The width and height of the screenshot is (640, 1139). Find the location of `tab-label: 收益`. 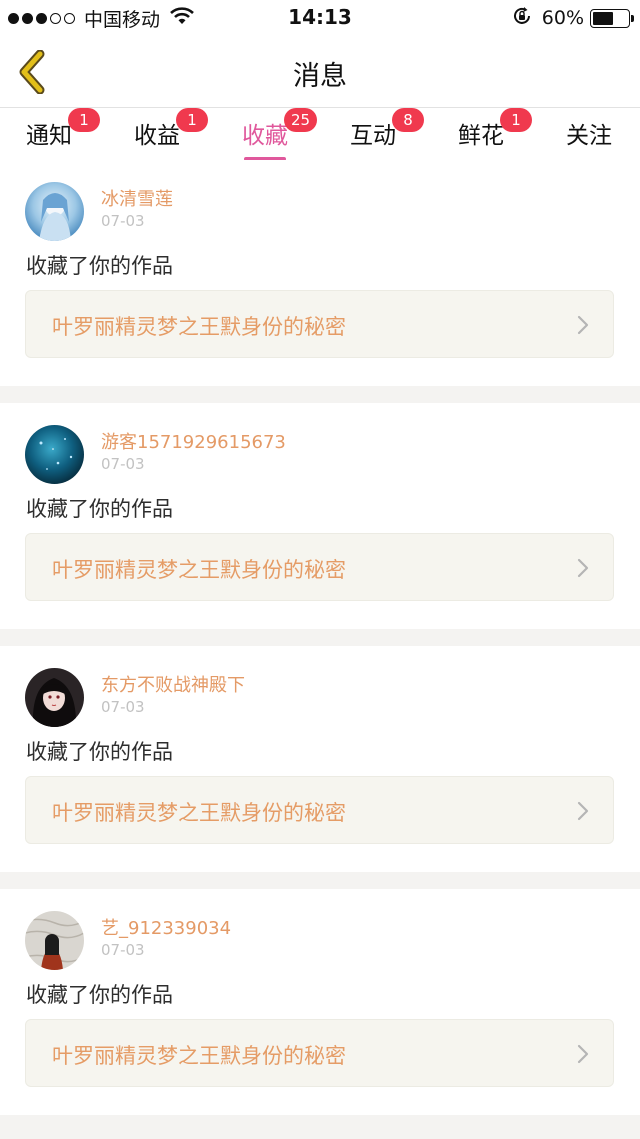

tab-label: 收益 is located at coordinates (157, 136).